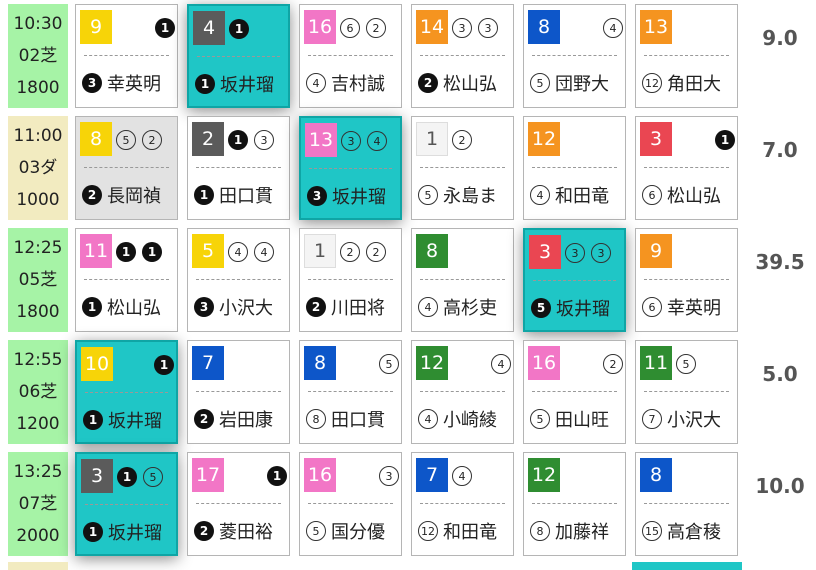  Describe the element at coordinates (126, 56) in the screenshot. I see `horse-cell: 9 1 3 幸英明` at that location.